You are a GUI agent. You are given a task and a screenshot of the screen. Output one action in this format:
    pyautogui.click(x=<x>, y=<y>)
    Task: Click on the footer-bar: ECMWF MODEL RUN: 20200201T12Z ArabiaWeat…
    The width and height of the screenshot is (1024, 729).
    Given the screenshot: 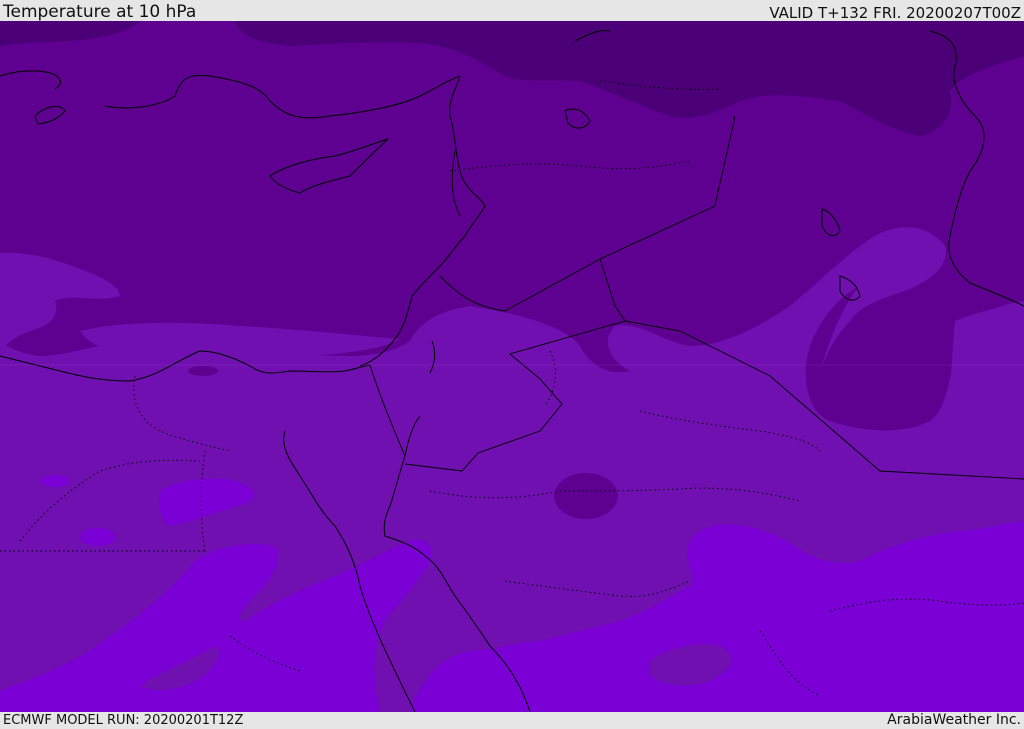 What is the action you would take?
    pyautogui.click(x=512, y=720)
    